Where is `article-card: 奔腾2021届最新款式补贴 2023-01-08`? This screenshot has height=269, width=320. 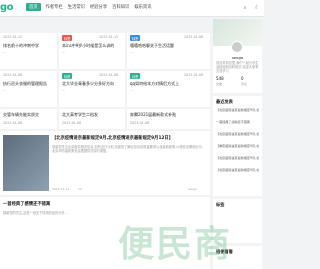 article-card: 奔腾2021届最新款式补贴 2023-01-08 is located at coordinates (168, 119).